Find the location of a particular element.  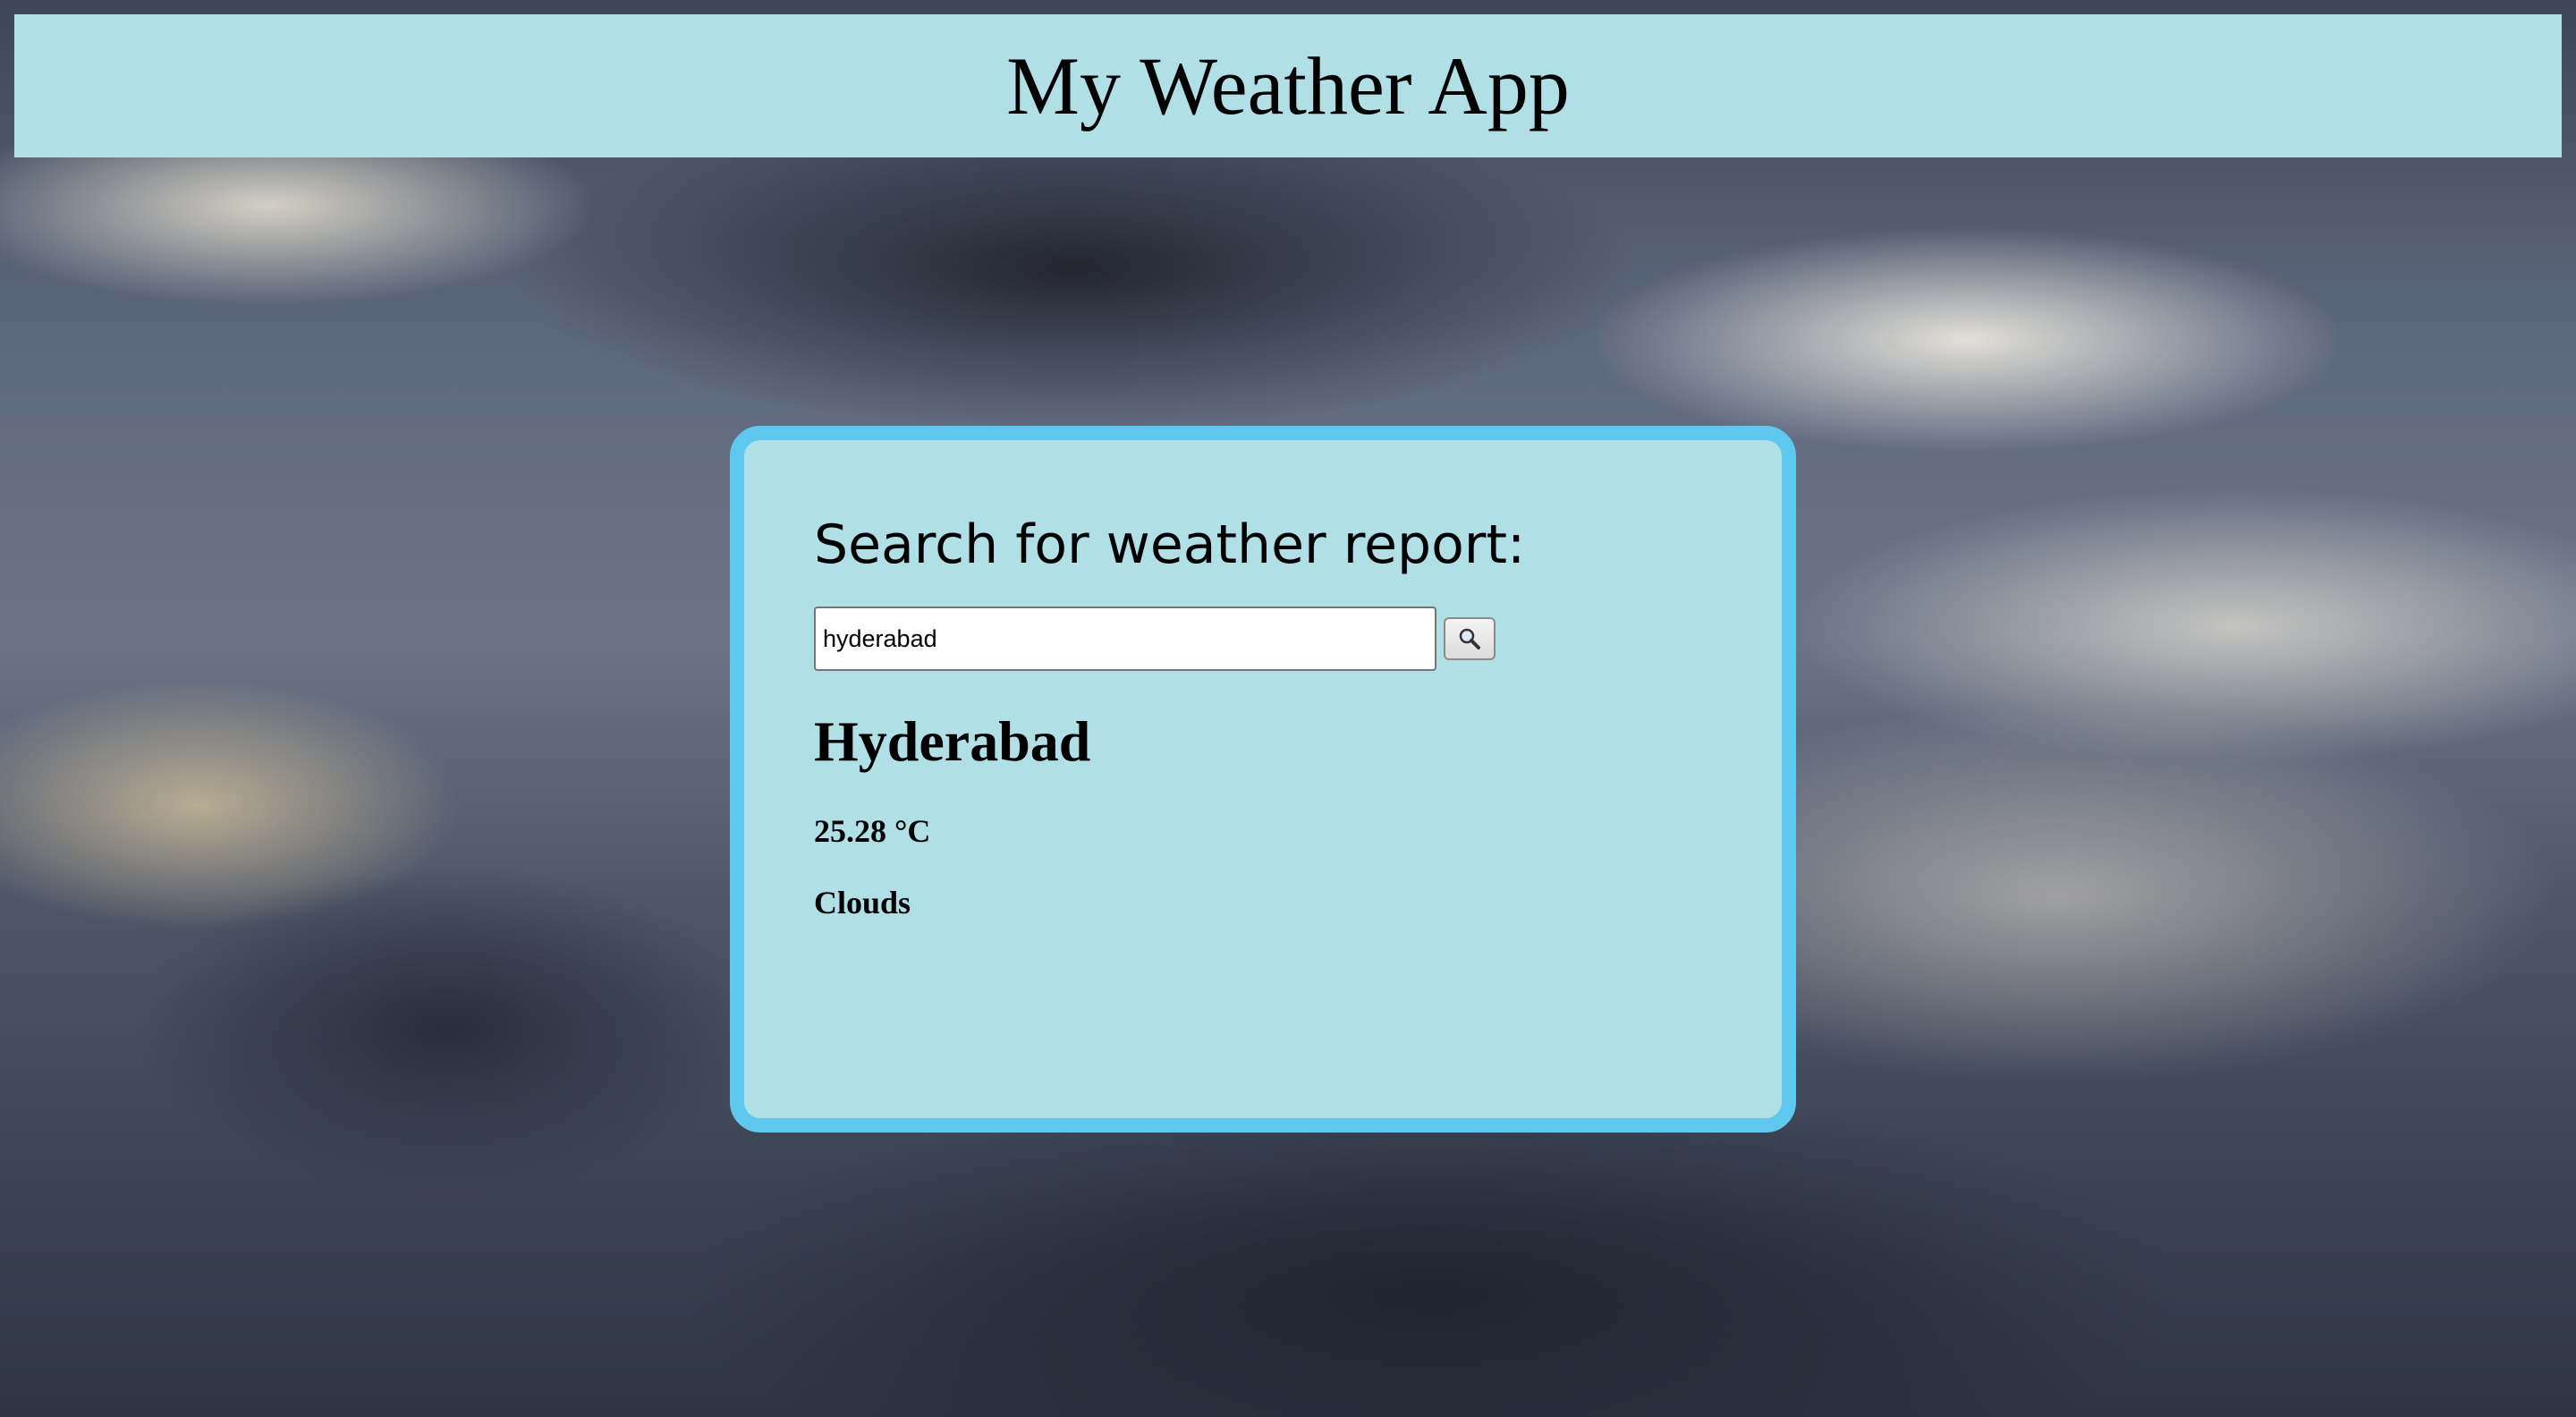

app-header: My Weather App is located at coordinates (1288, 86).